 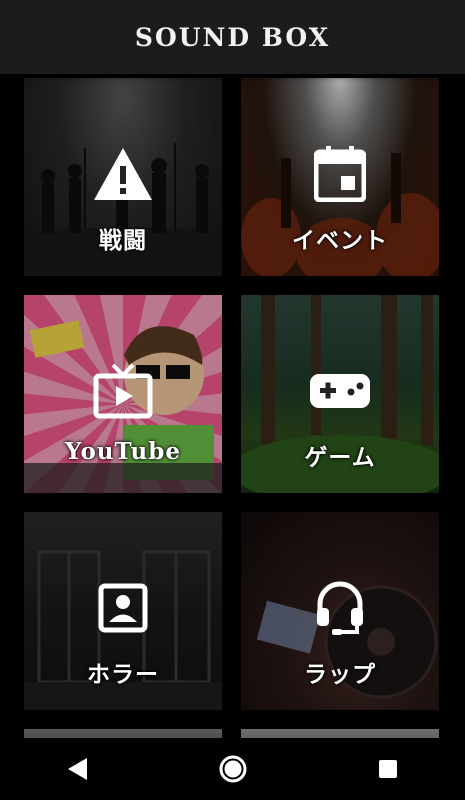 What do you see at coordinates (340, 240) in the screenshot?
I see `tile-label: イベント` at bounding box center [340, 240].